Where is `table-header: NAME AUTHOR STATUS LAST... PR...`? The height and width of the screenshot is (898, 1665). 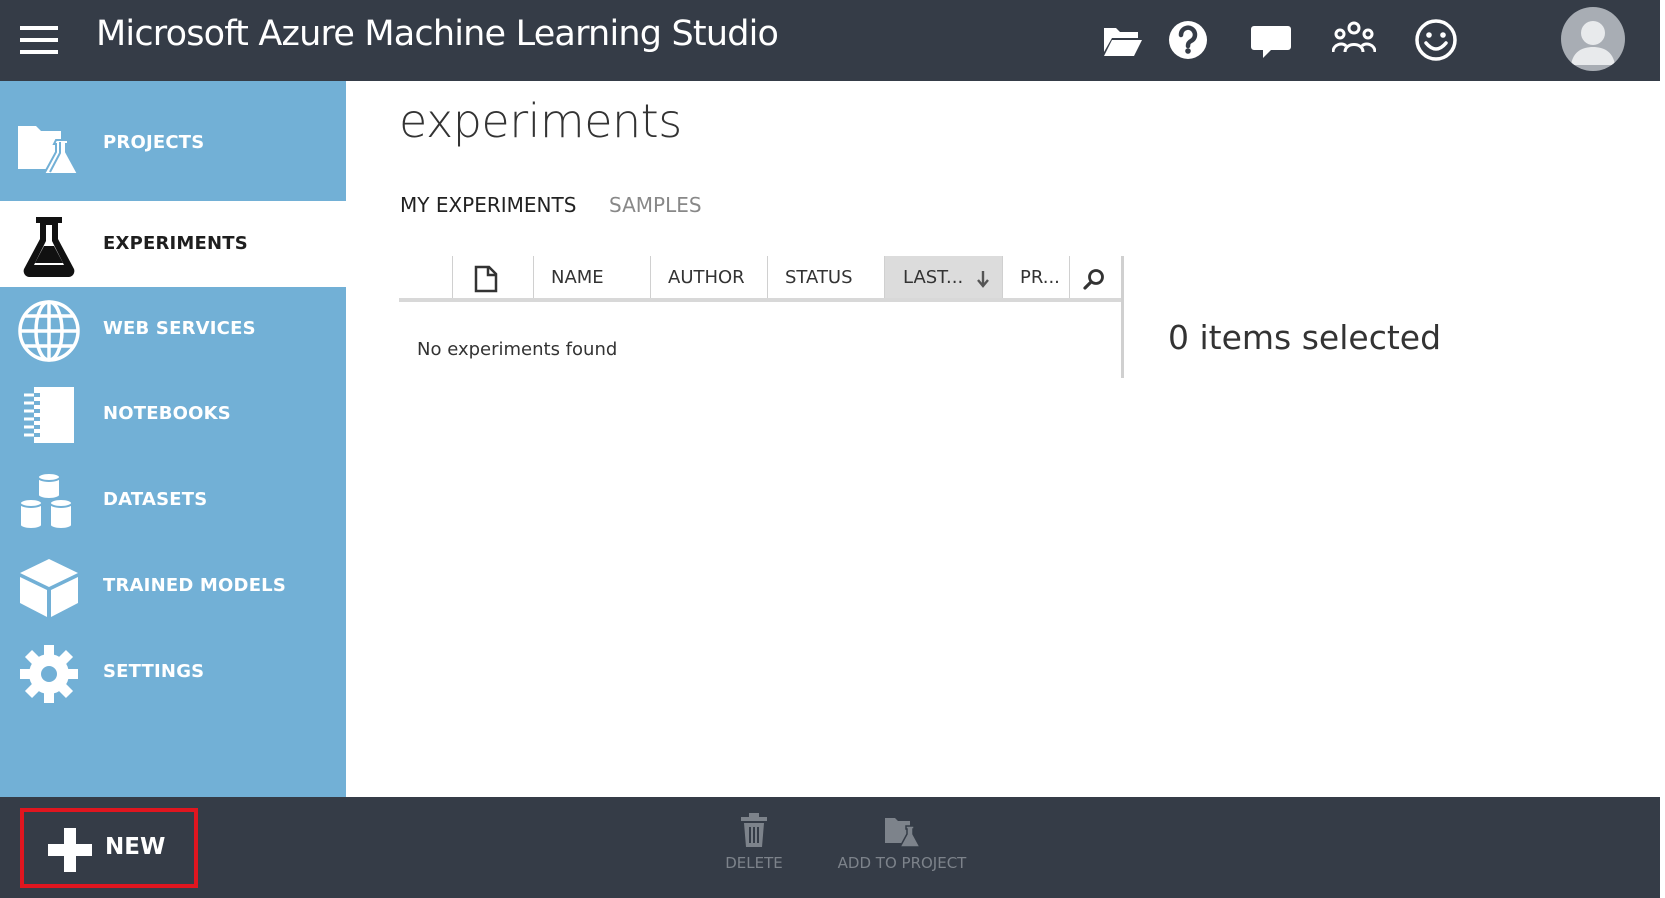 table-header: NAME AUTHOR STATUS LAST... PR... is located at coordinates (761, 279).